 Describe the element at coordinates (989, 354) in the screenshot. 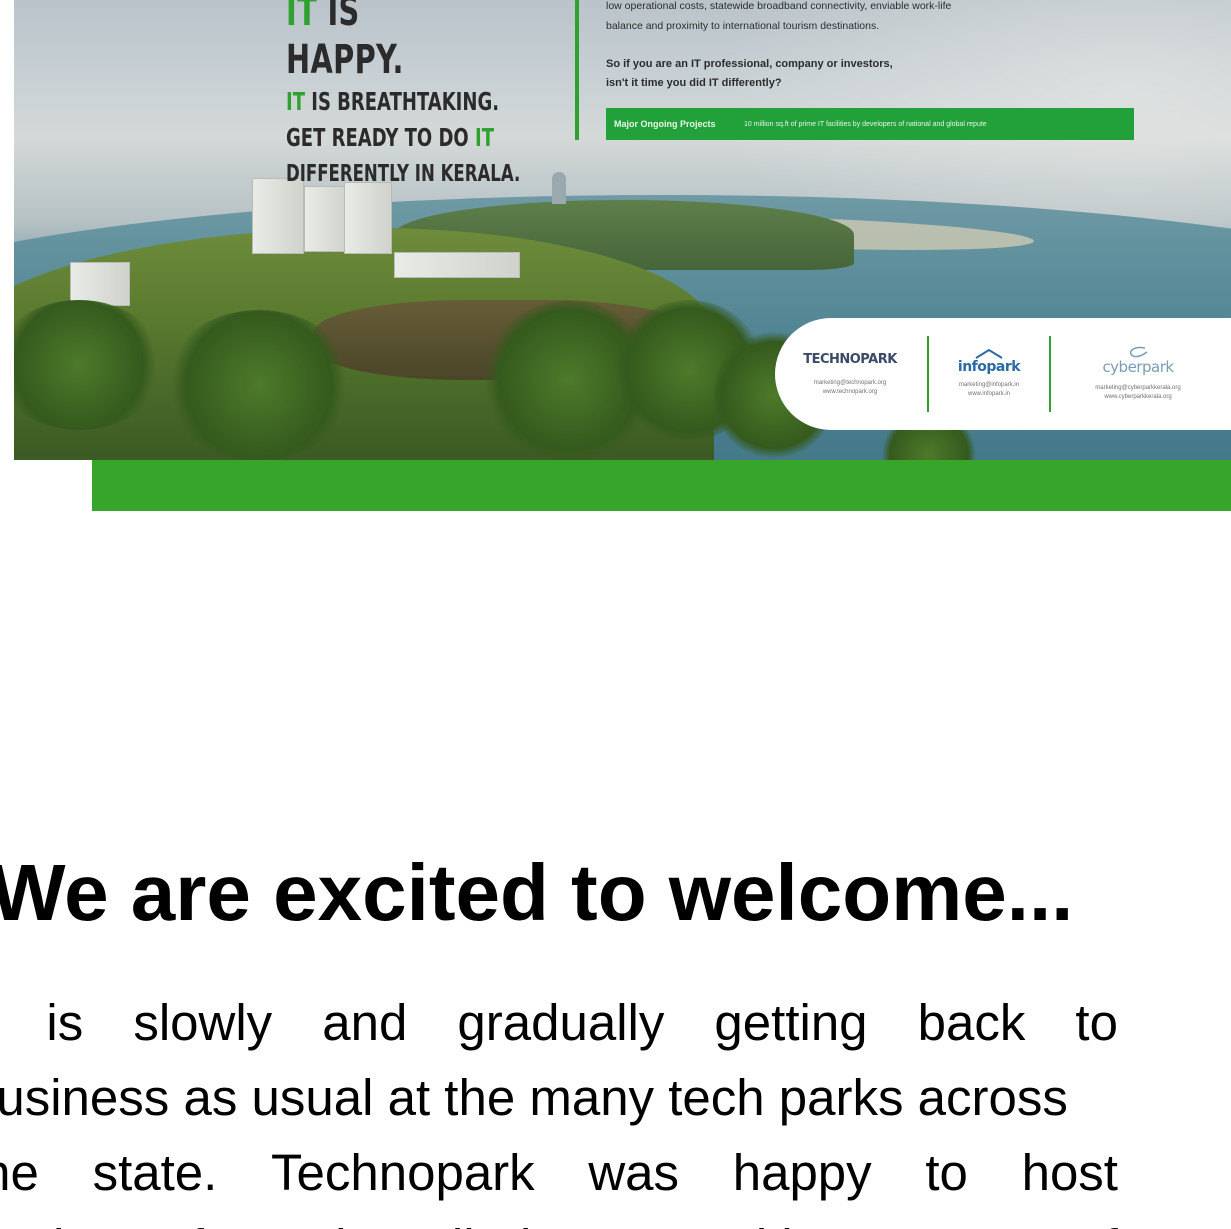

I see `roof-icon` at that location.